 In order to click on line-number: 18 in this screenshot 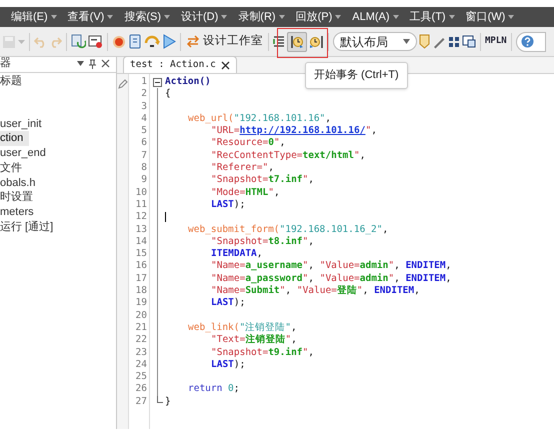, I will do `click(141, 291)`.